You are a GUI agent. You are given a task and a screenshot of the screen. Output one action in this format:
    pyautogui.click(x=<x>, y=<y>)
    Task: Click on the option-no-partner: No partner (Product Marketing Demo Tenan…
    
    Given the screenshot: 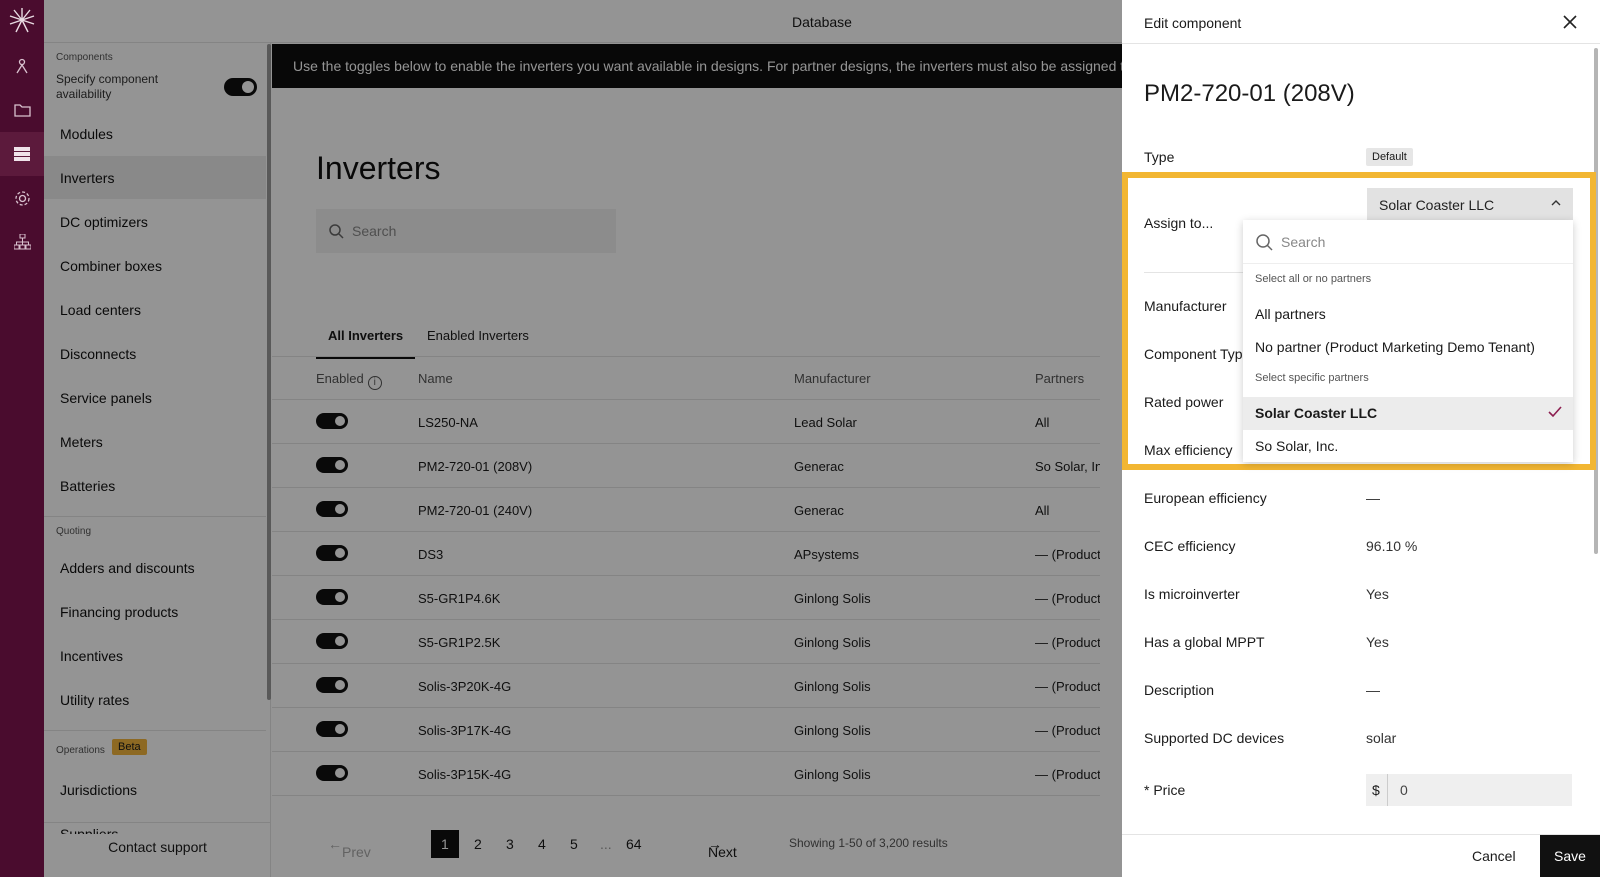 What is the action you would take?
    pyautogui.click(x=1408, y=347)
    